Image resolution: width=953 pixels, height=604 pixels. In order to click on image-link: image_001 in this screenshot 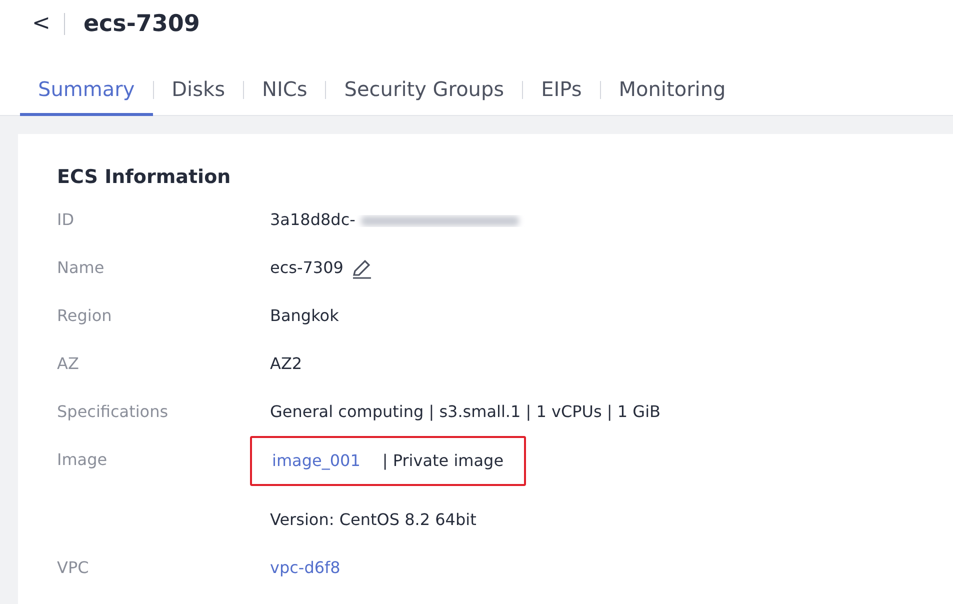, I will do `click(316, 461)`.